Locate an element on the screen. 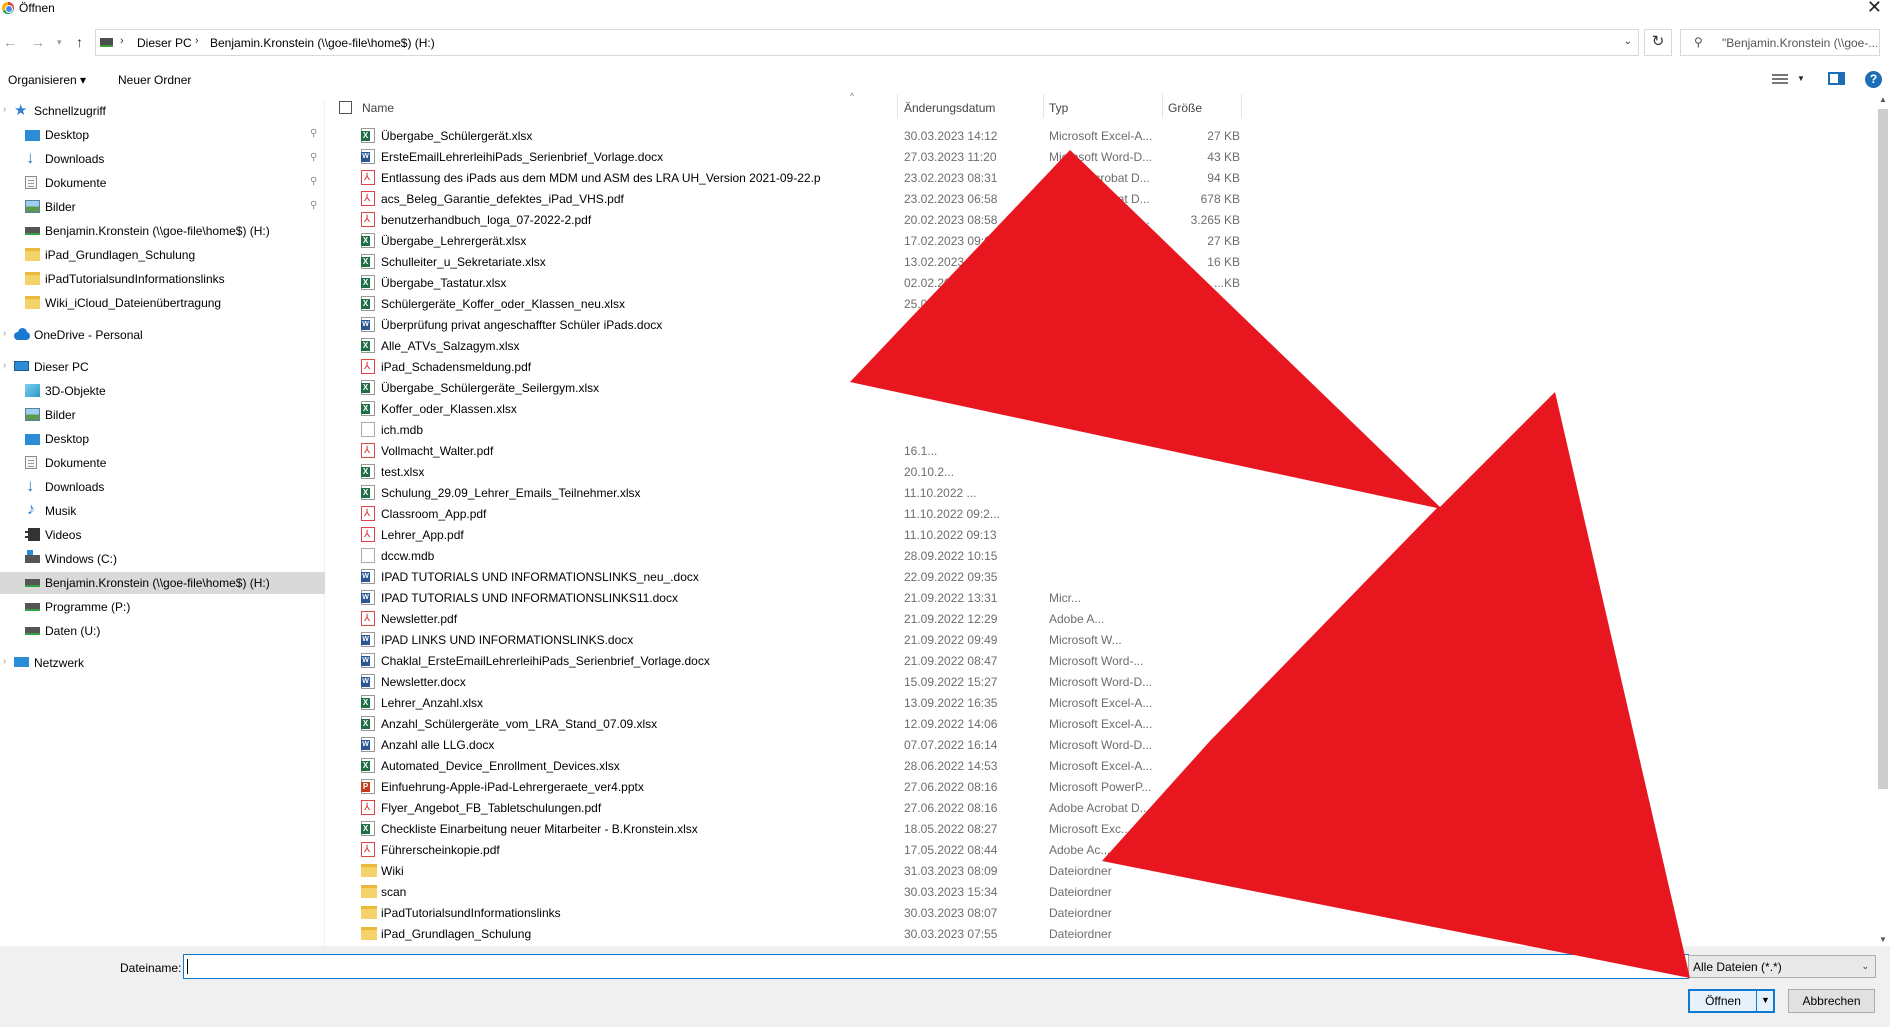  column-header-size: Größe is located at coordinates (1185, 113).